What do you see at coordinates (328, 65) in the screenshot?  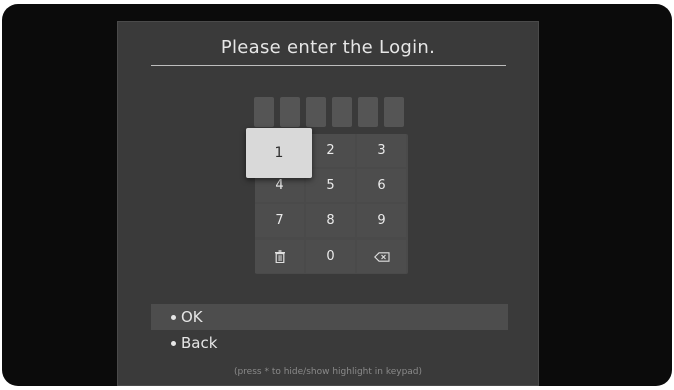 I see `title-divider` at bounding box center [328, 65].